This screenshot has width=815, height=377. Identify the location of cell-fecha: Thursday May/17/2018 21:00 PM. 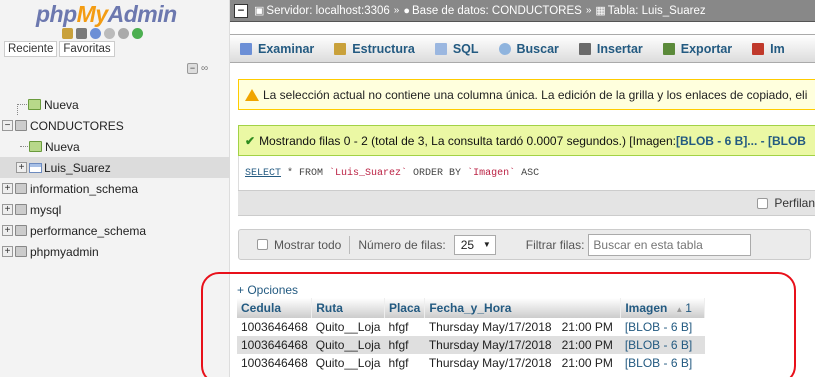
(522, 345).